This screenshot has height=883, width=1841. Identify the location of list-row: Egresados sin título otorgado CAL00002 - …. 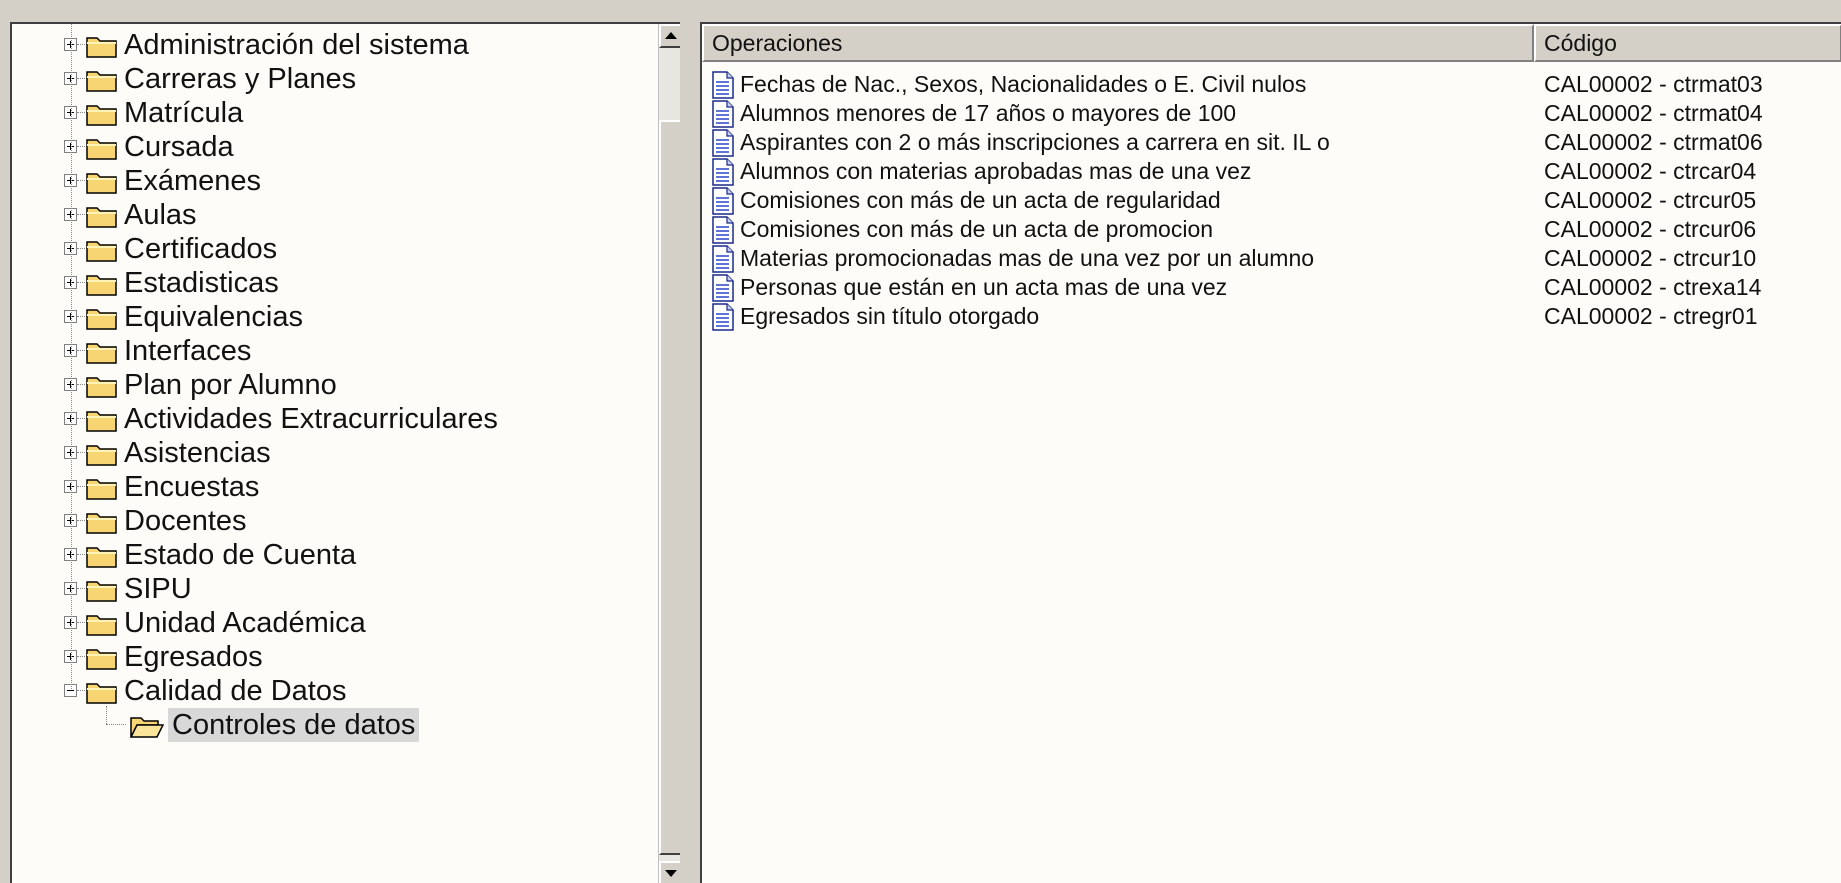
(1271, 317).